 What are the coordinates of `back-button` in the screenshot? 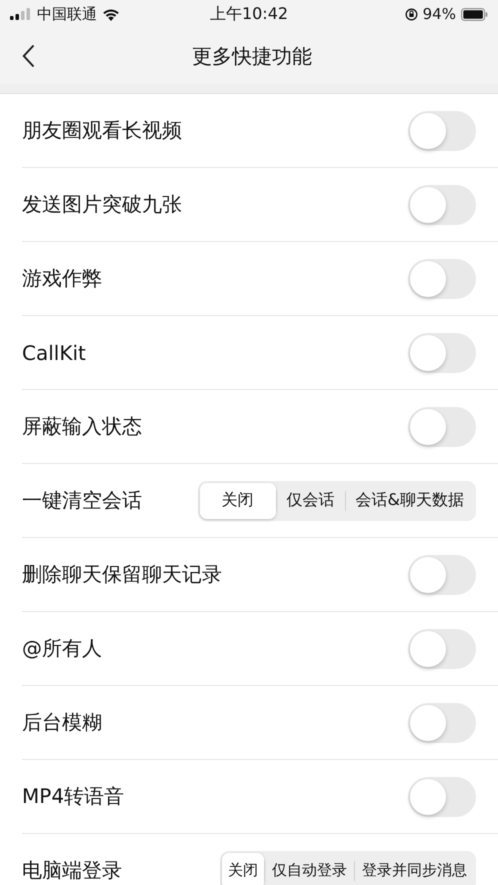 It's located at (28, 56).